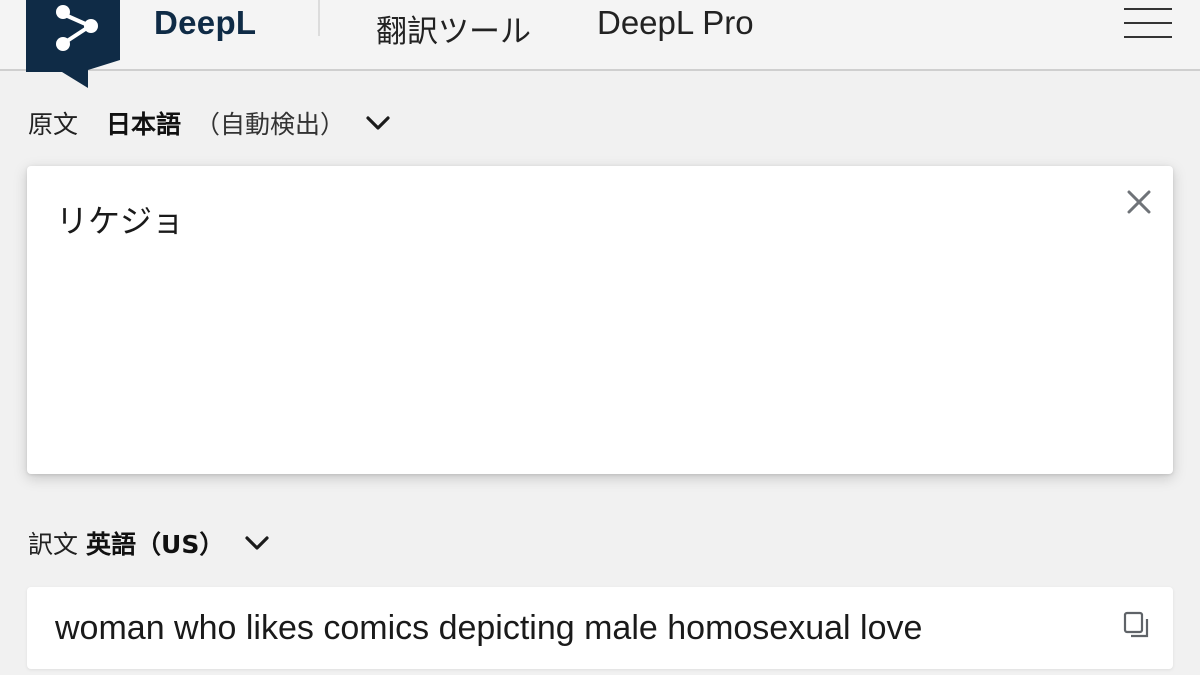 This screenshot has height=675, width=1200. Describe the element at coordinates (120, 219) in the screenshot. I see `source-text: リケジョ` at that location.